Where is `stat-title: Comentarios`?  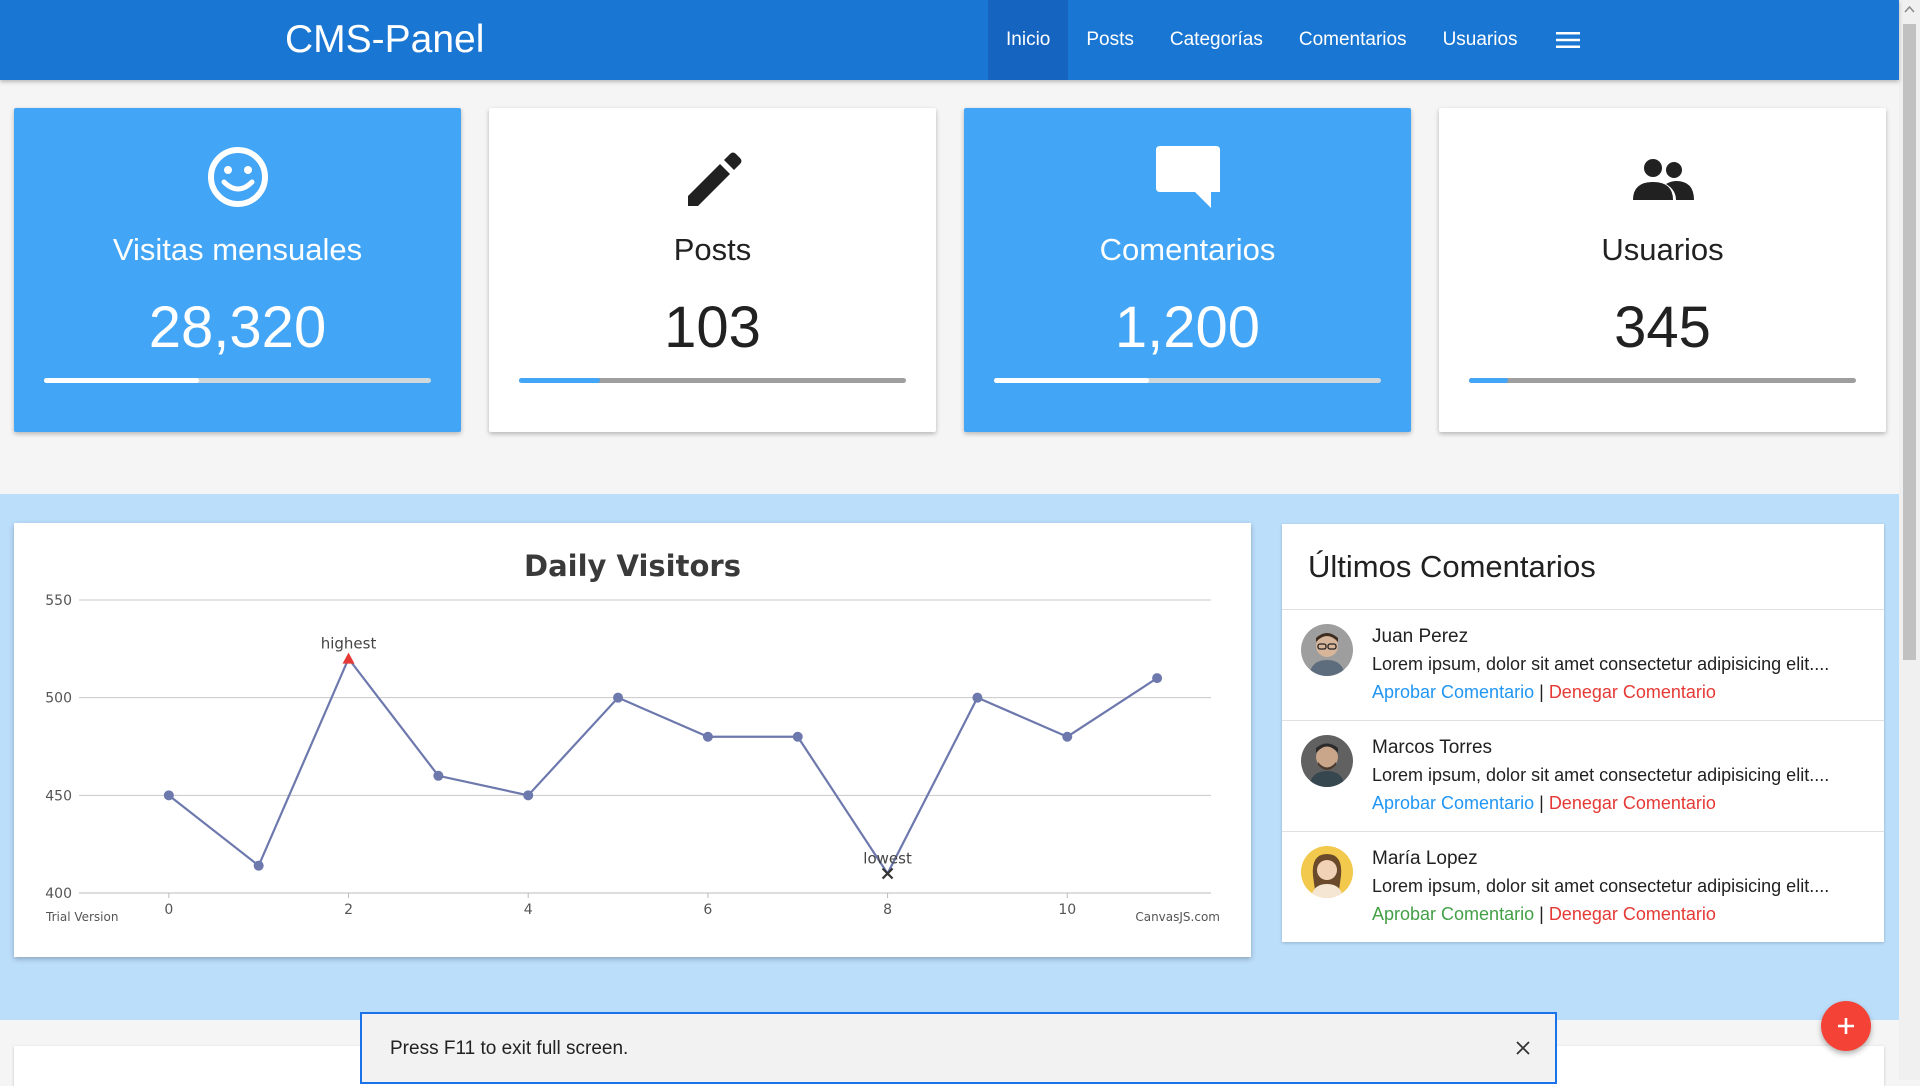 stat-title: Comentarios is located at coordinates (1187, 249).